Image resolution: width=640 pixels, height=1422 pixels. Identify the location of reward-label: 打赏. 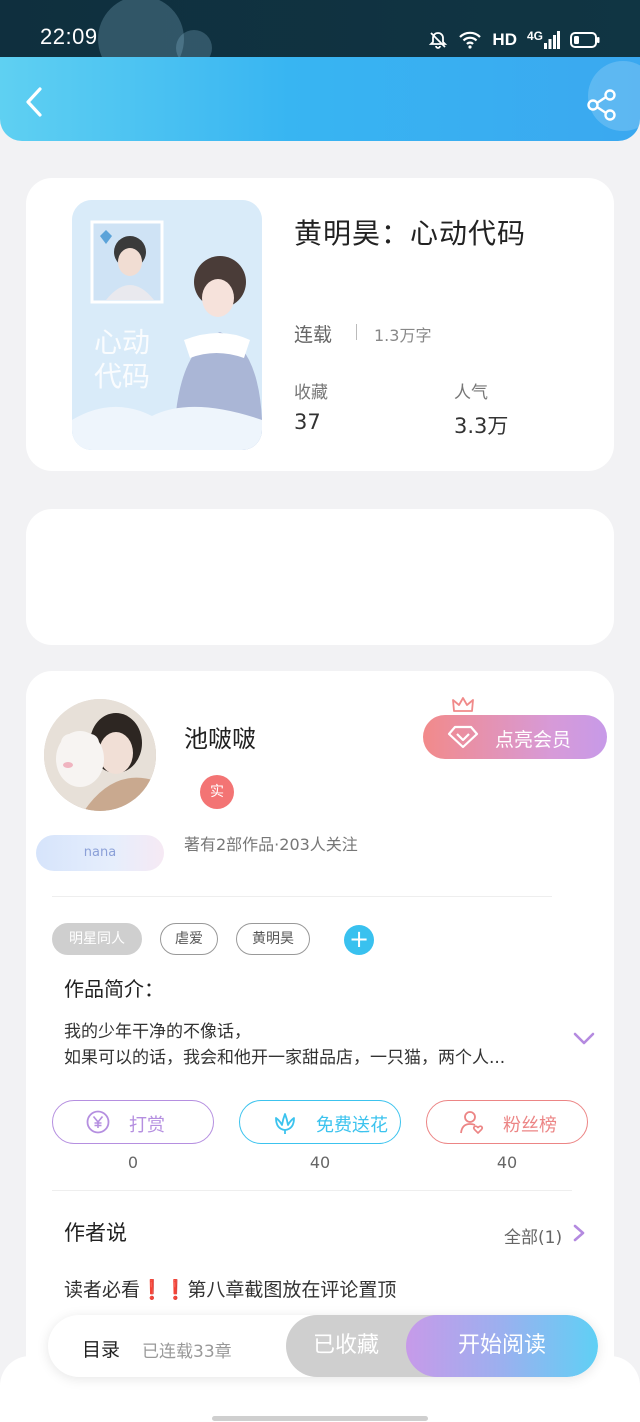
(147, 1125).